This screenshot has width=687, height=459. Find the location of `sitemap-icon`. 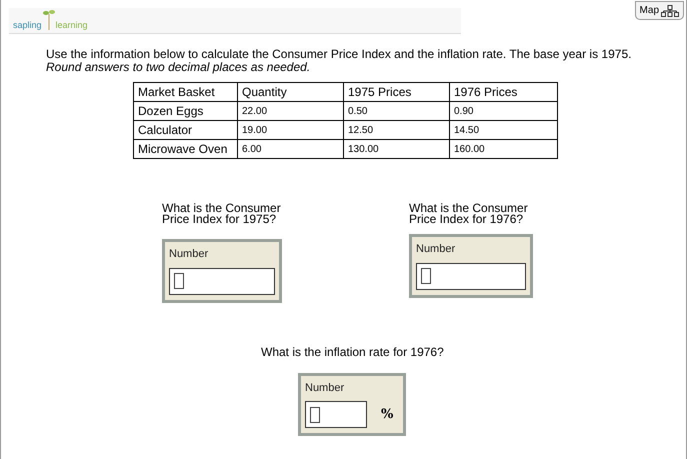

sitemap-icon is located at coordinates (670, 10).